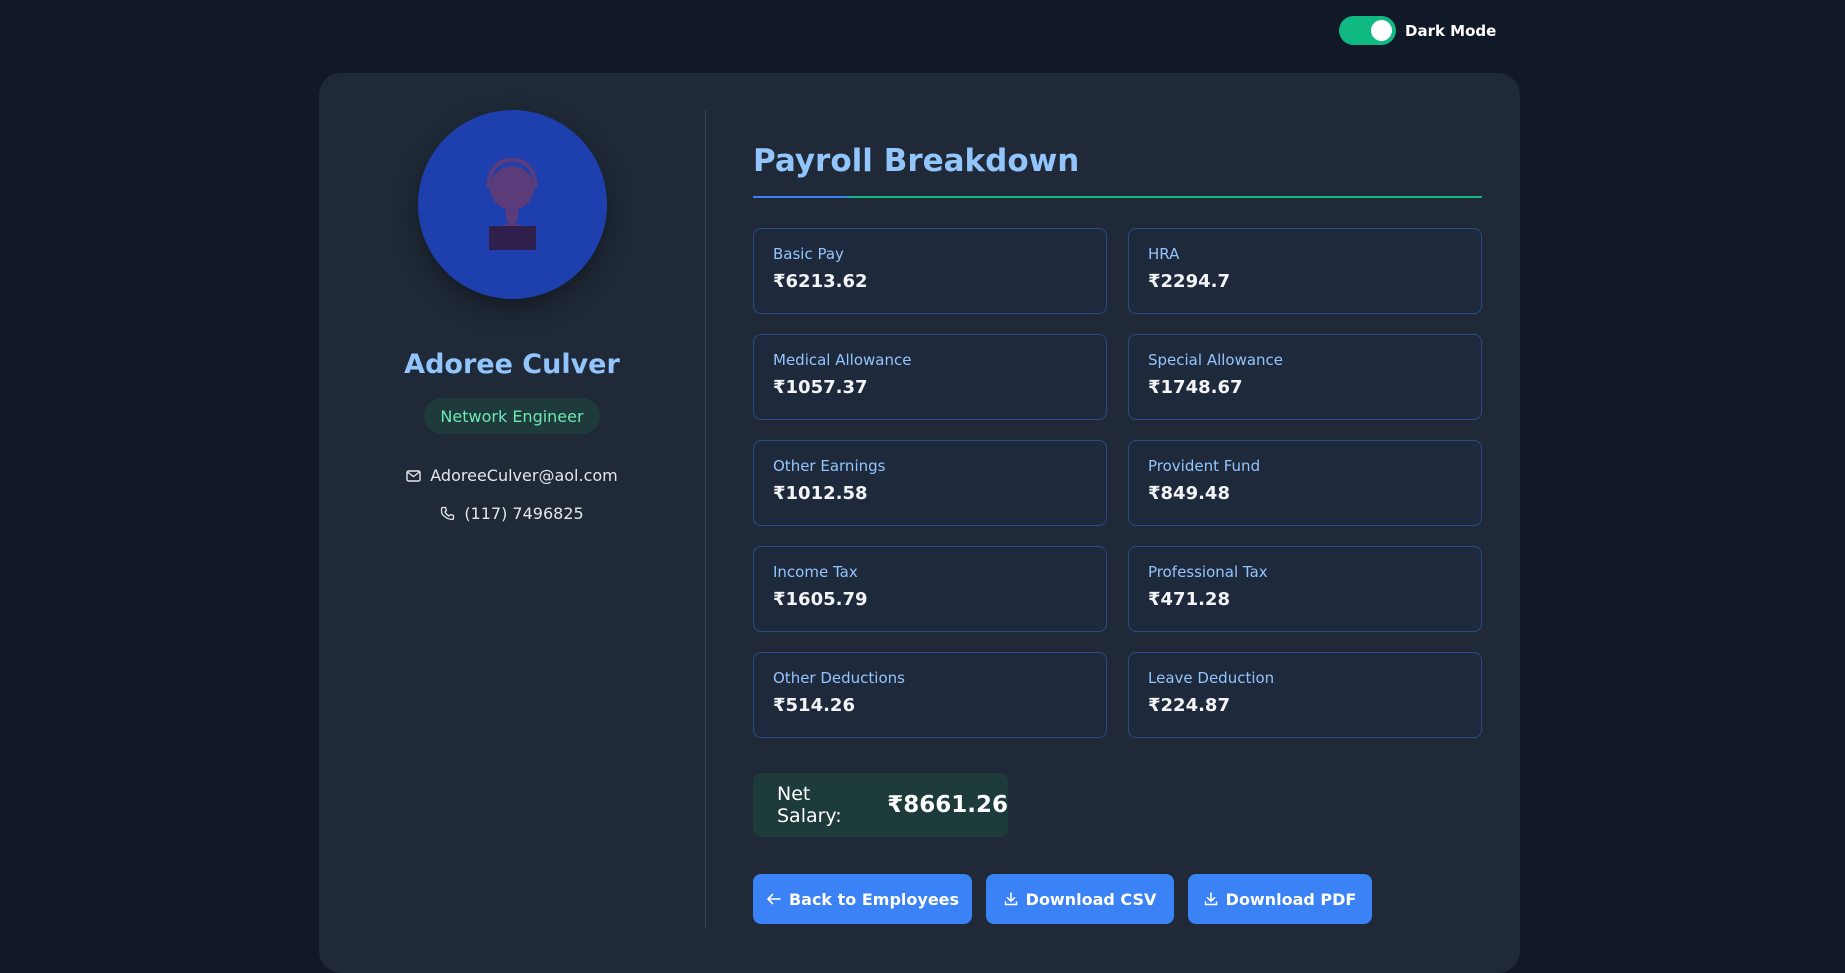 The image size is (1845, 973). I want to click on dark-mode-toggle-group: Dark Mode, so click(1417, 30).